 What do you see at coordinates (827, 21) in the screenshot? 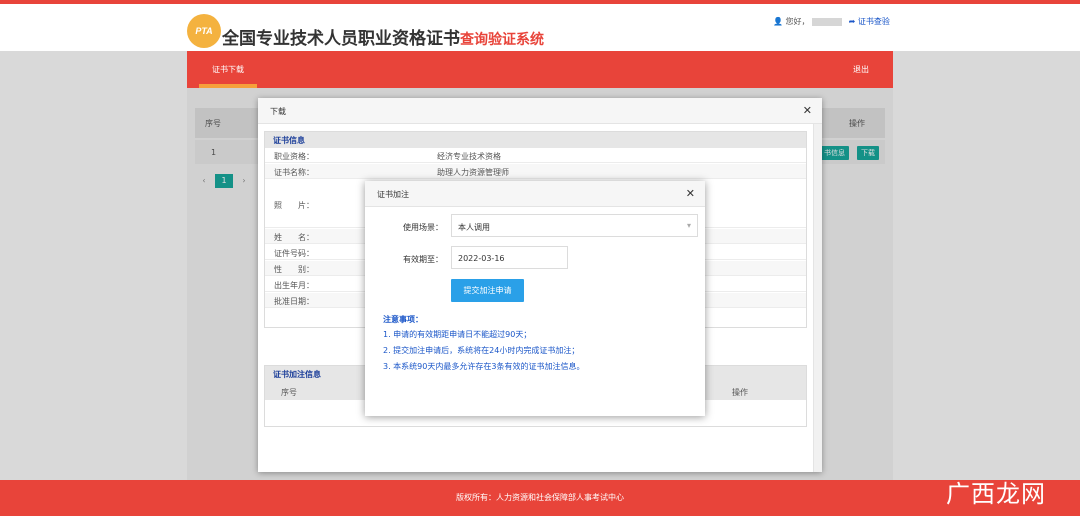
I see `username-redacted` at bounding box center [827, 21].